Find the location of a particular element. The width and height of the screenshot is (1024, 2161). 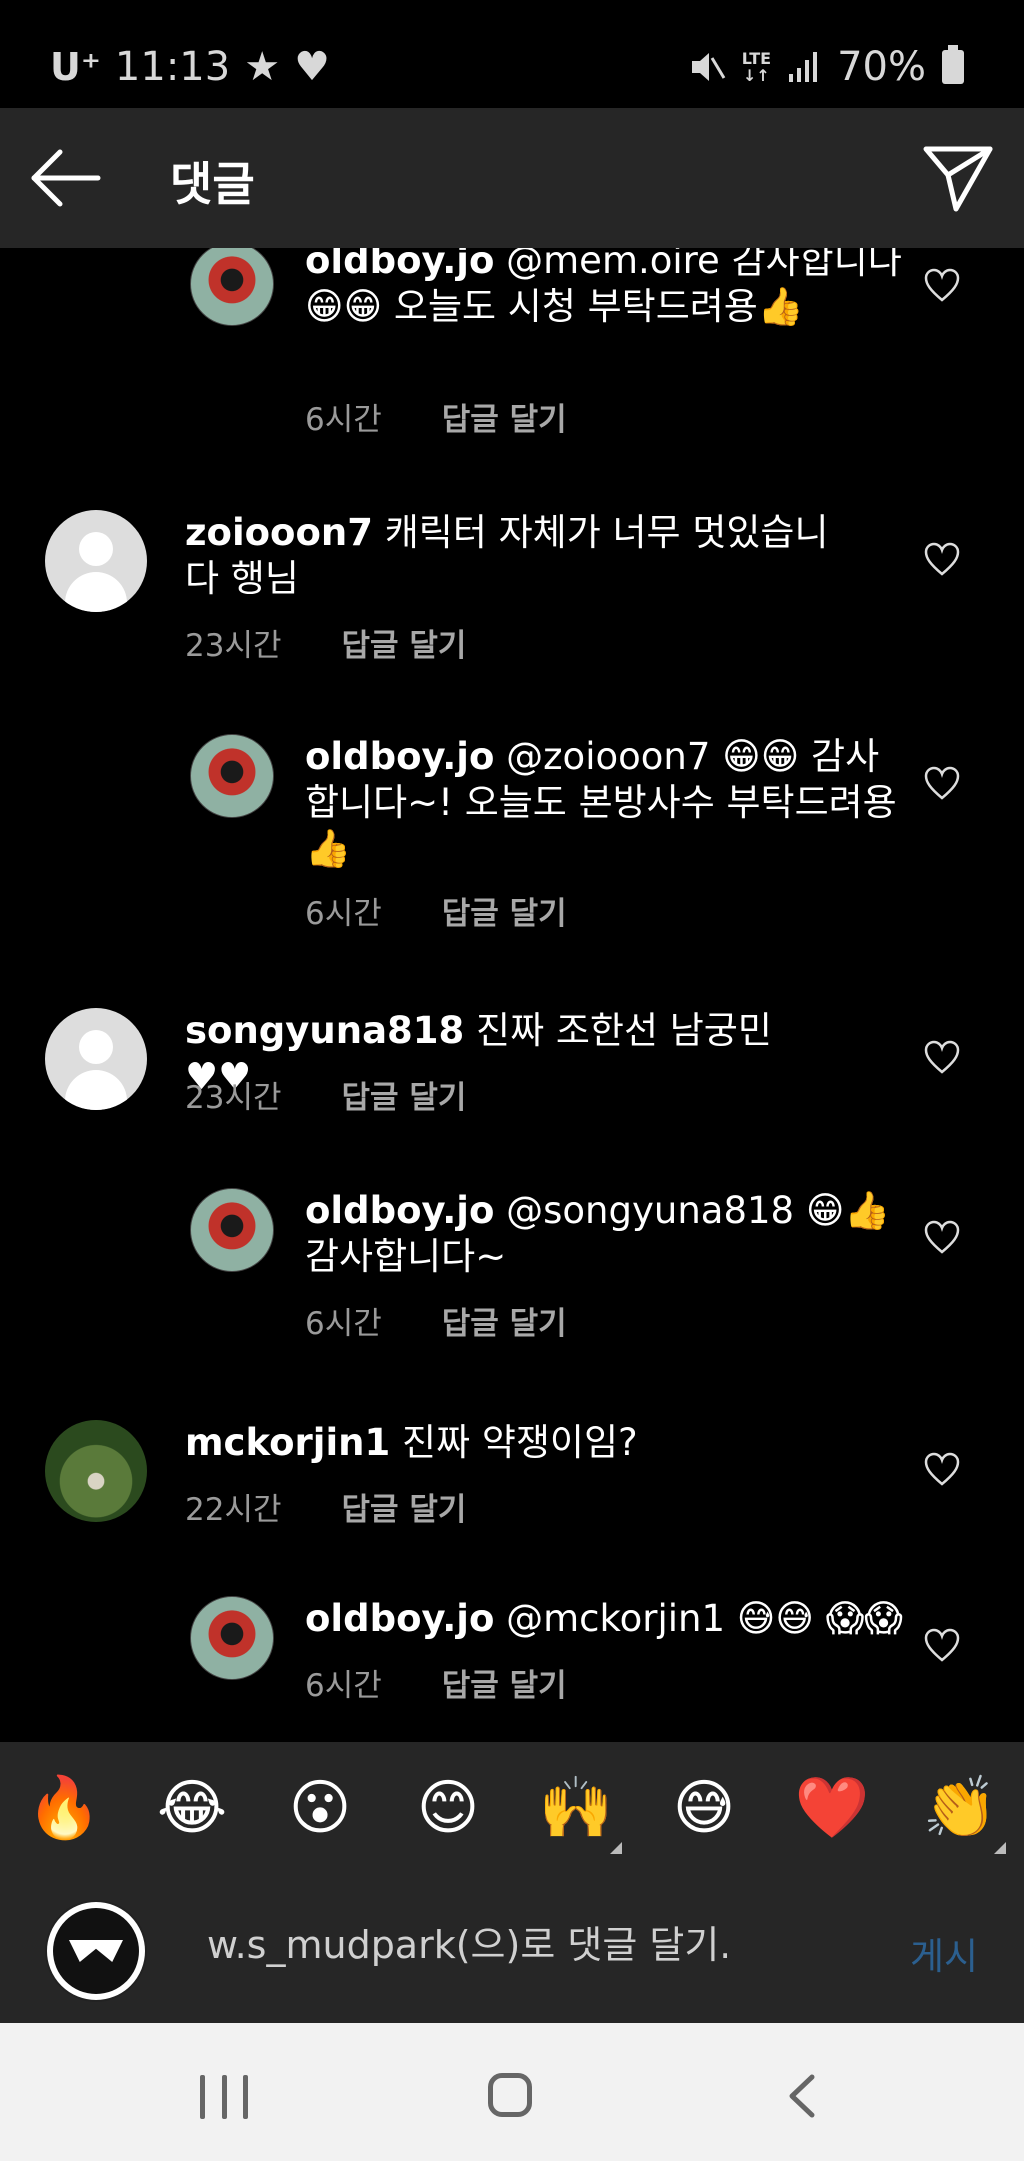

comment-body: @mckorjin1 😅😅 😱😱 is located at coordinates (698, 1618).